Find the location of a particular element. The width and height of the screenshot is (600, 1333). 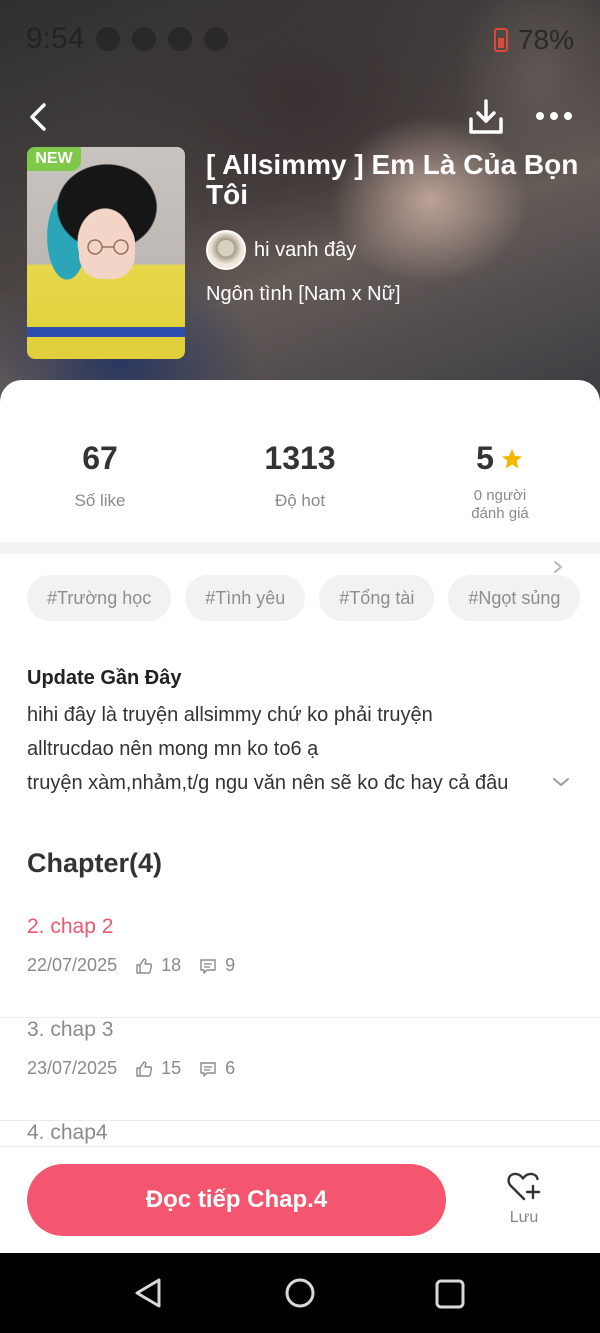

rating-value: 5 is located at coordinates (485, 458).